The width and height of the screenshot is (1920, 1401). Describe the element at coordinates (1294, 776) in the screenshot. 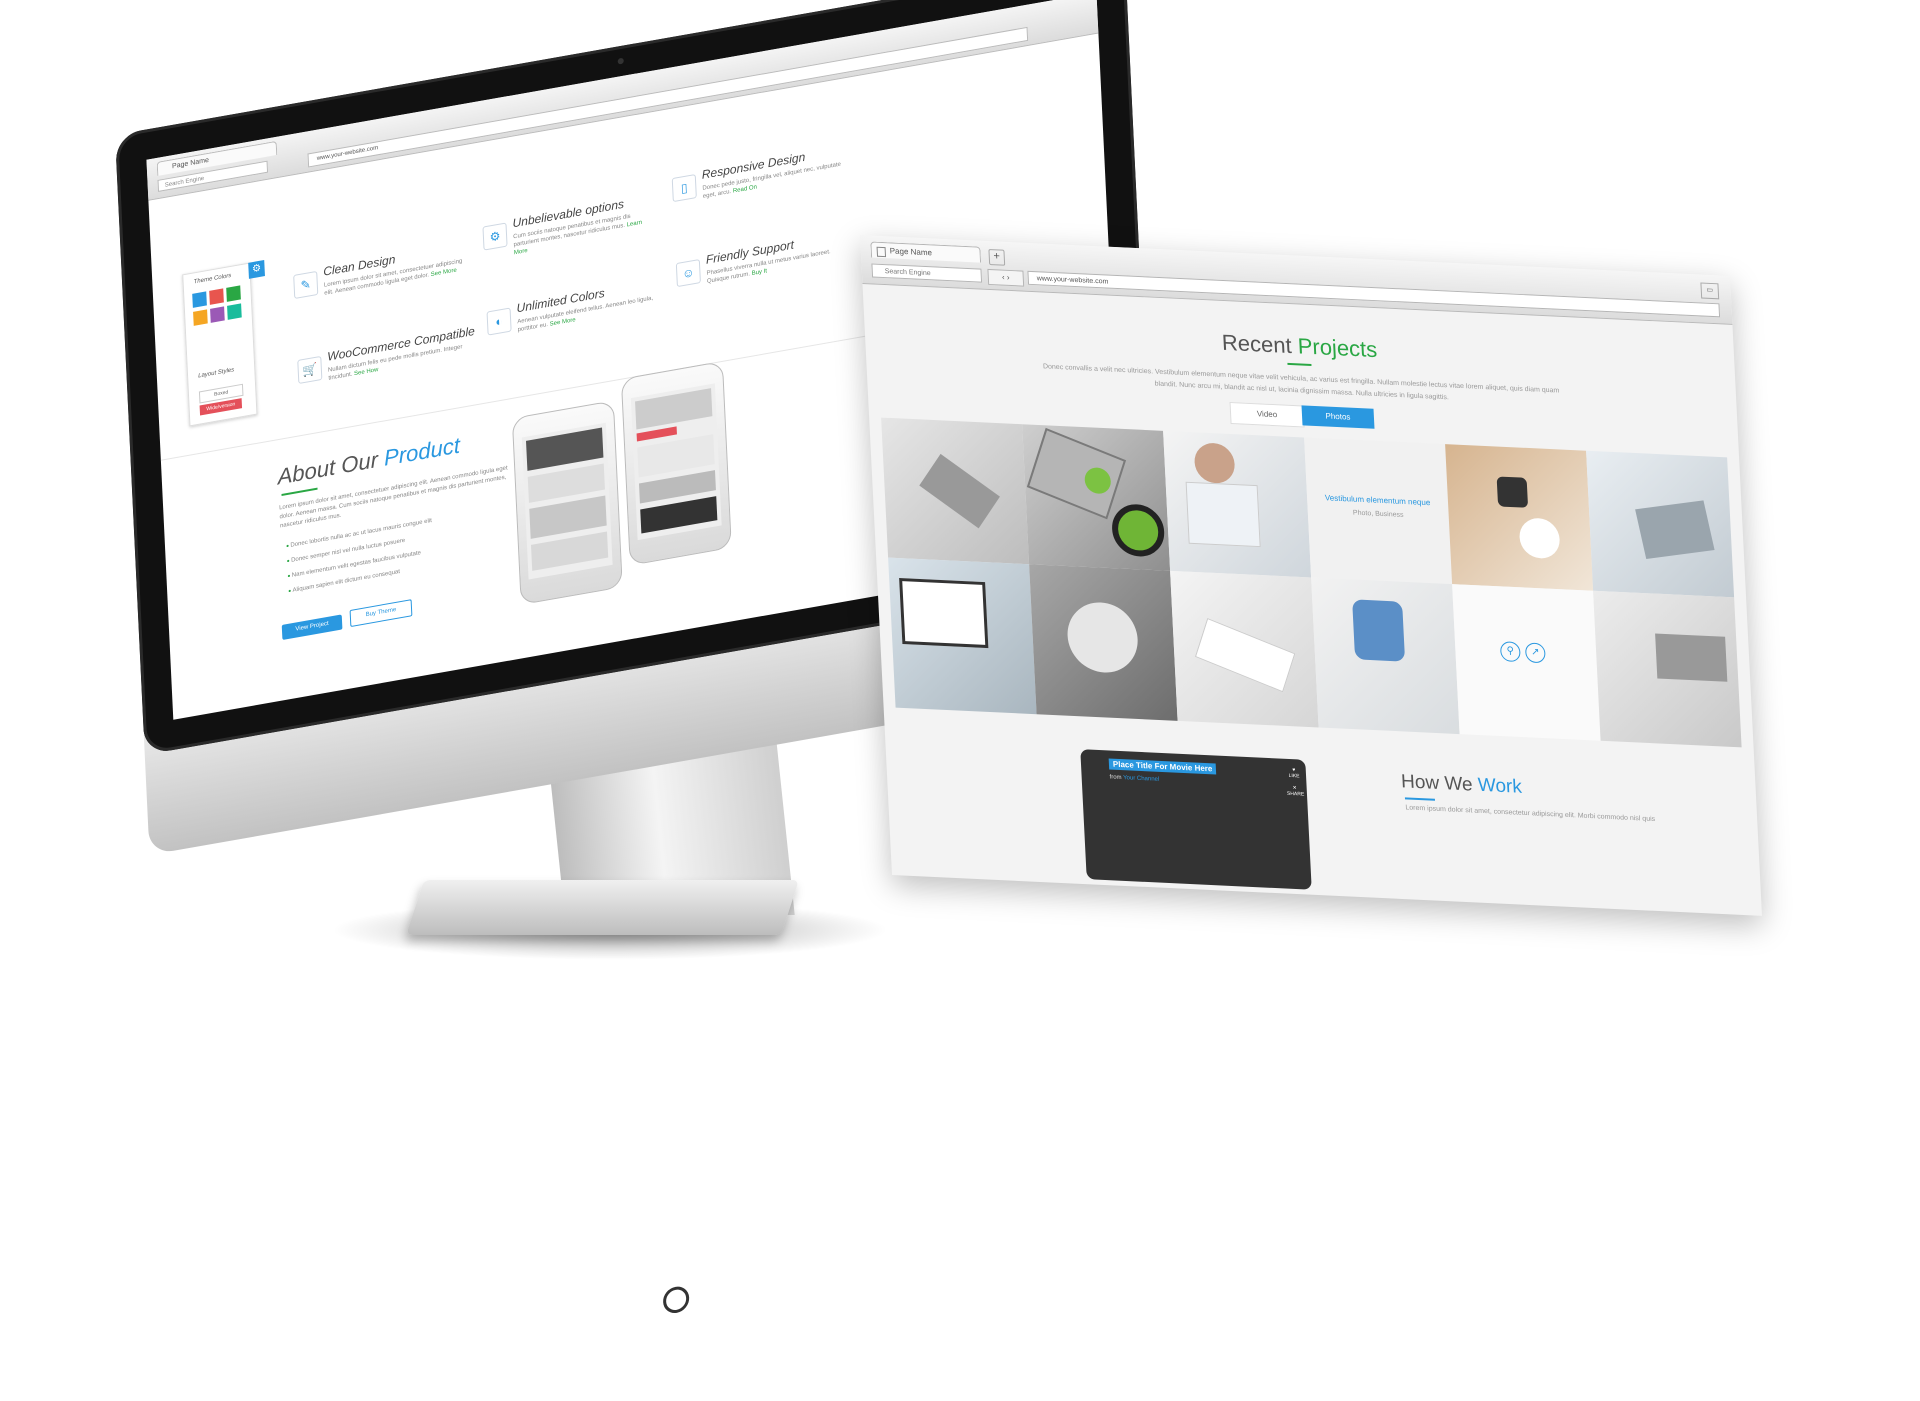

I see `like-label: LIKE` at that location.